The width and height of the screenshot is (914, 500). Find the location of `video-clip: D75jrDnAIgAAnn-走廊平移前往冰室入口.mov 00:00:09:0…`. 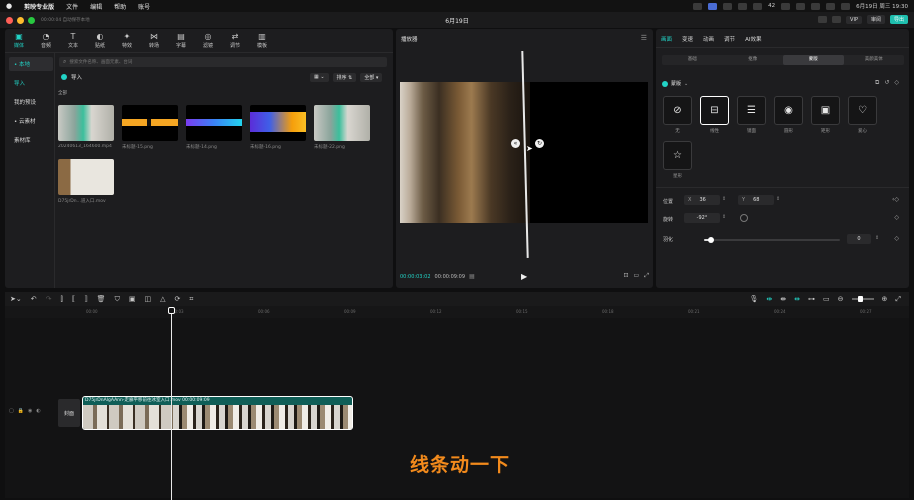

video-clip: D75jrDnAIgAAnn-走廊平移前往冰室入口.mov 00:00:09:0… is located at coordinates (217, 413).